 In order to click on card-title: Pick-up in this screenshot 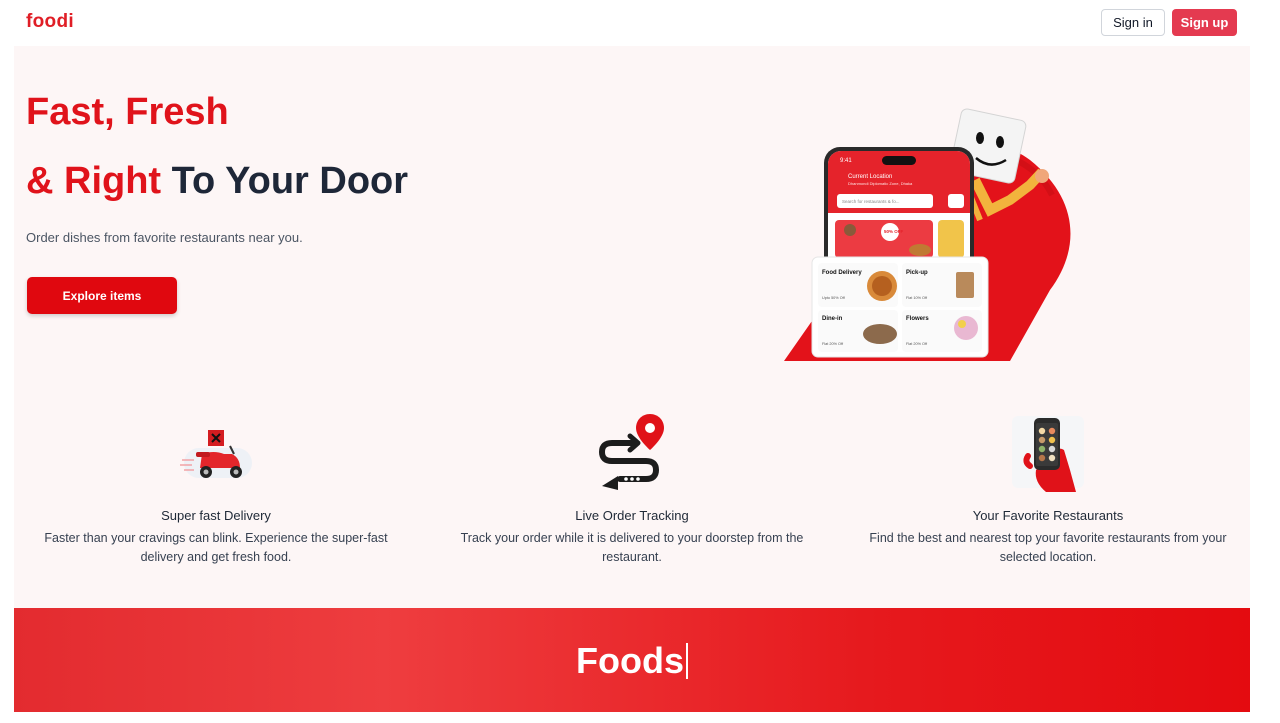, I will do `click(917, 273)`.